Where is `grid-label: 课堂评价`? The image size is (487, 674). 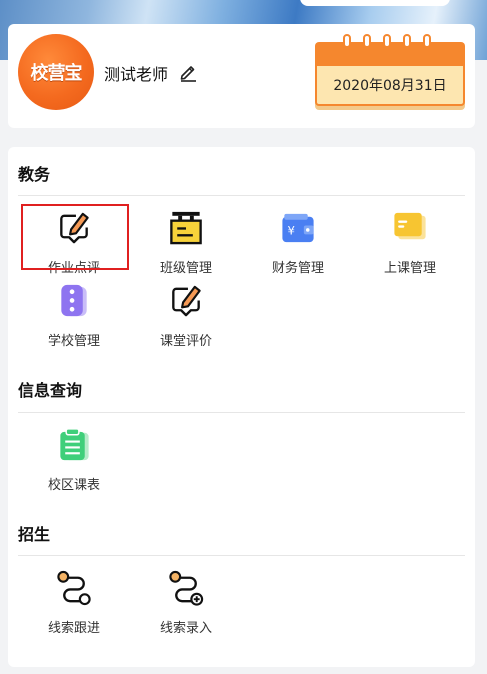
grid-label: 课堂评价 is located at coordinates (185, 341).